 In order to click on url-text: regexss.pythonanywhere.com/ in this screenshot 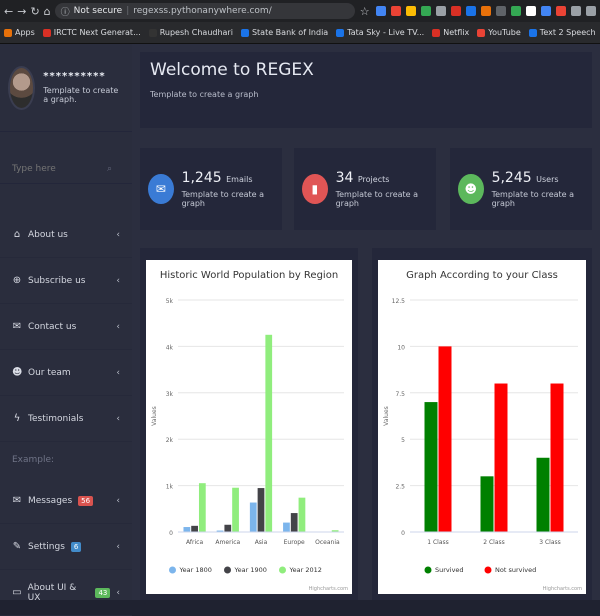, I will do `click(202, 11)`.